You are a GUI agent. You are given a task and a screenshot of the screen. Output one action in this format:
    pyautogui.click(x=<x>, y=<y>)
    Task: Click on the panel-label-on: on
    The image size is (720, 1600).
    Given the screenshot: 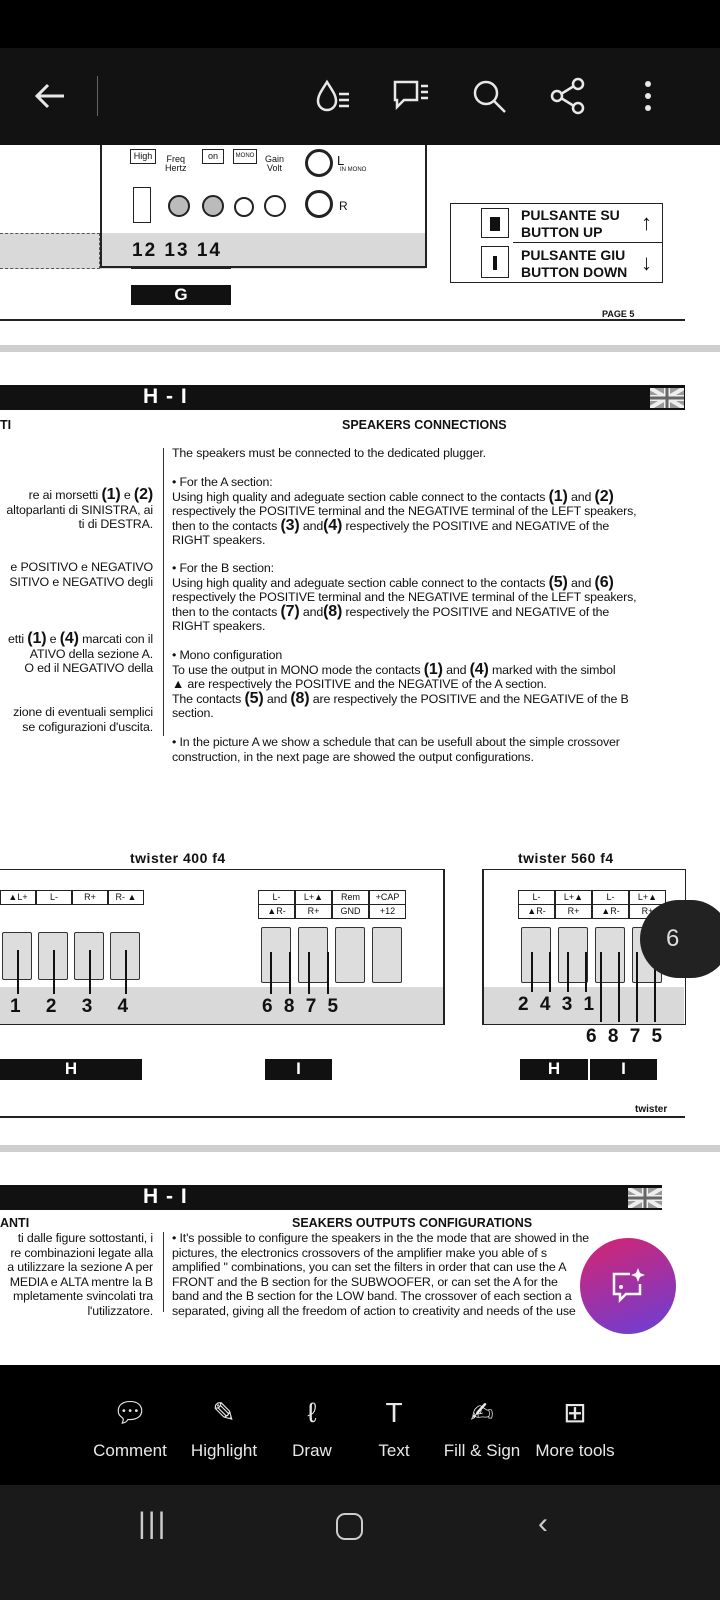 What is the action you would take?
    pyautogui.click(x=213, y=156)
    